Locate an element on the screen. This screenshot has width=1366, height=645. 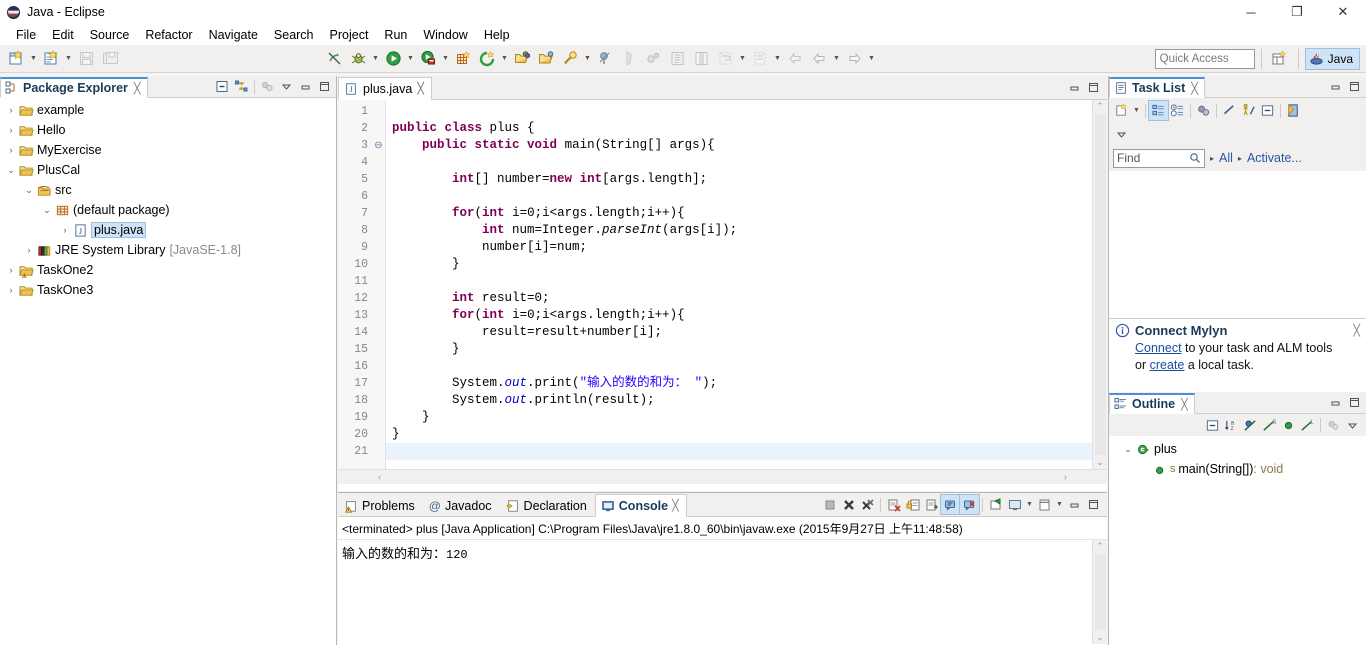
synchronize-changed-icon is located at coordinates (1229, 110).